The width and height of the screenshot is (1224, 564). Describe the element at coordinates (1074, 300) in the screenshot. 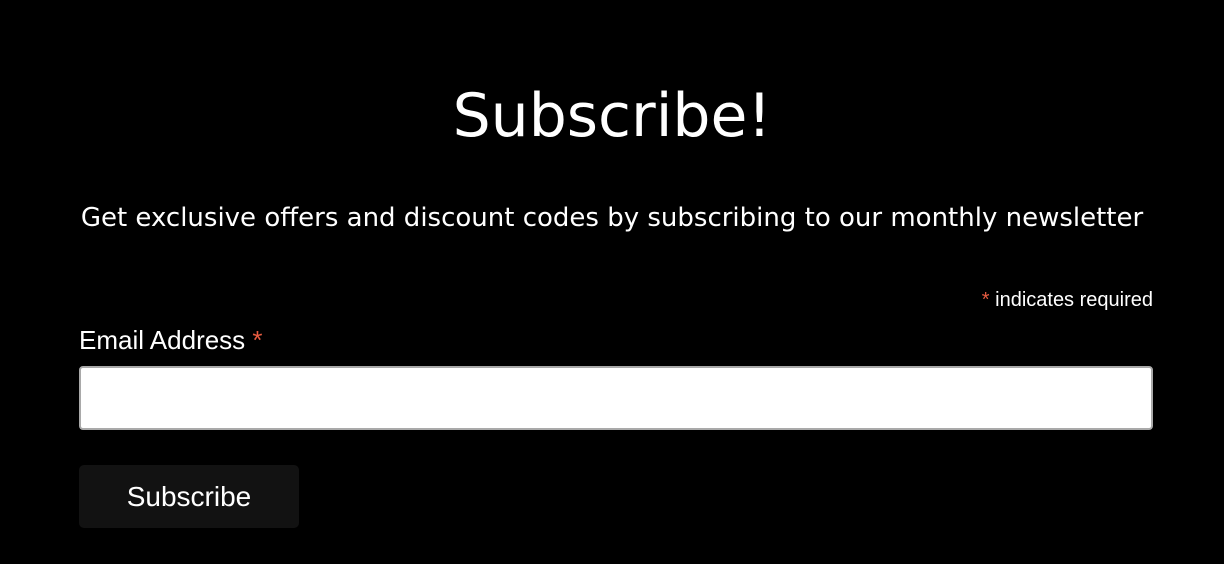

I see `required-note-text: indicates required` at that location.